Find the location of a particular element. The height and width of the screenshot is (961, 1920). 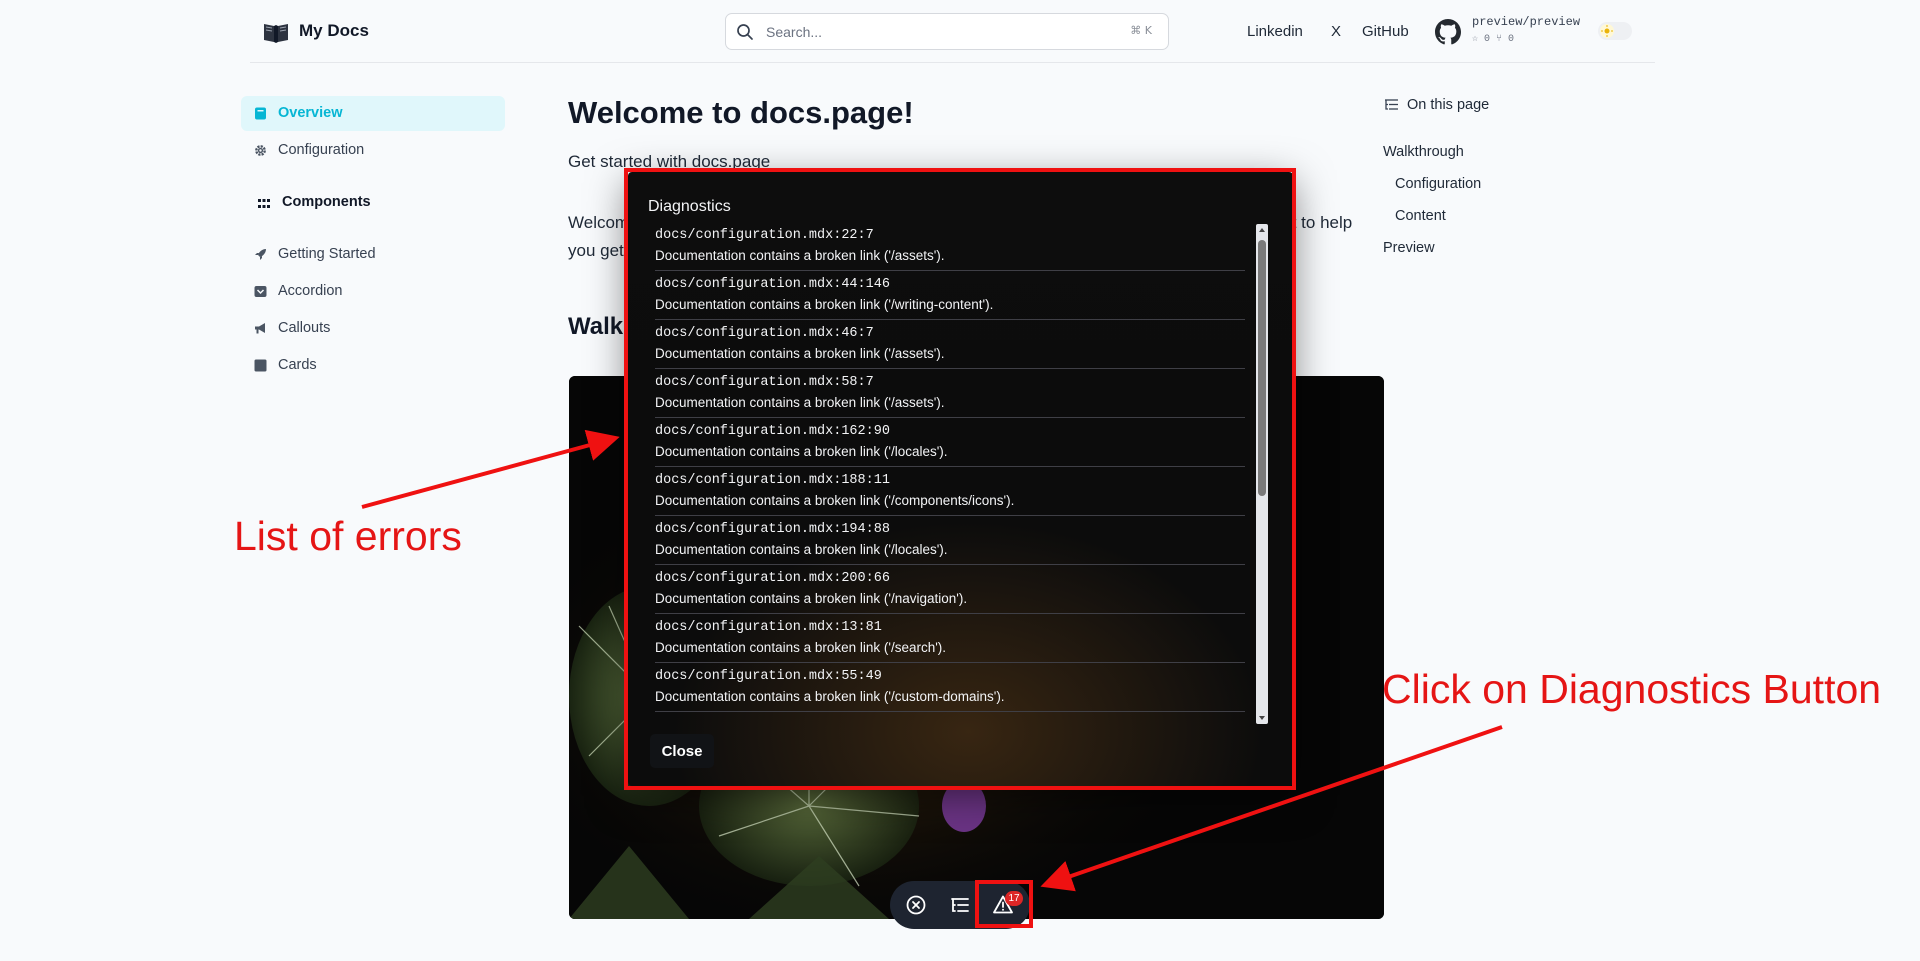

intro-text: you get is located at coordinates (596, 250).